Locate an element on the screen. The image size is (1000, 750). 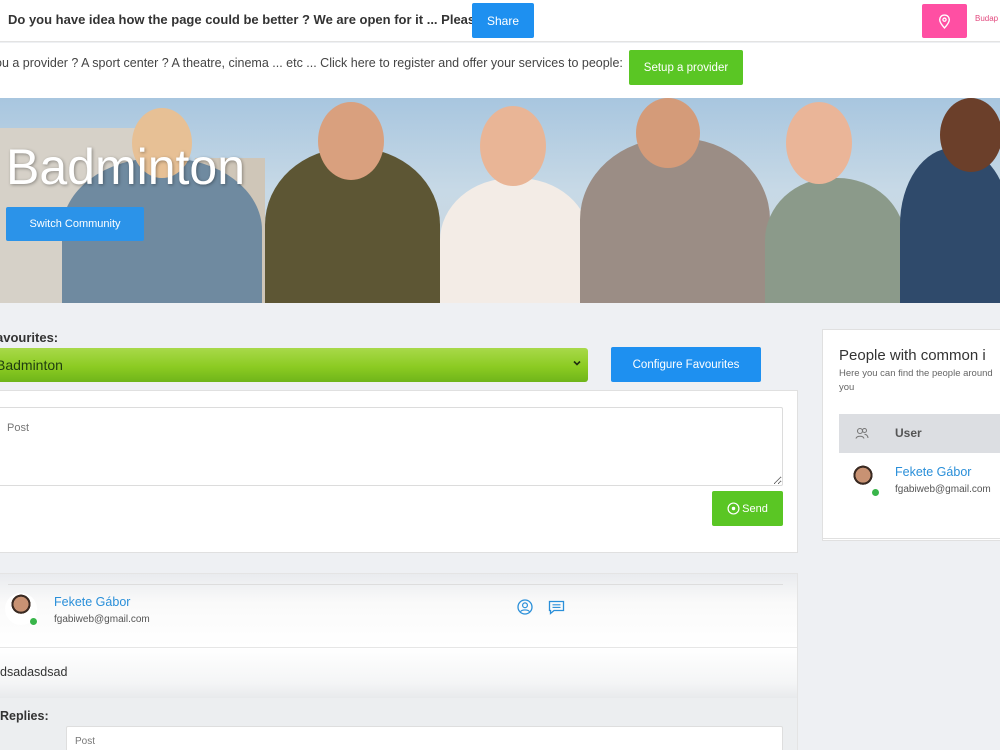
switch-community-button: Switch Community is located at coordinates (75, 224).